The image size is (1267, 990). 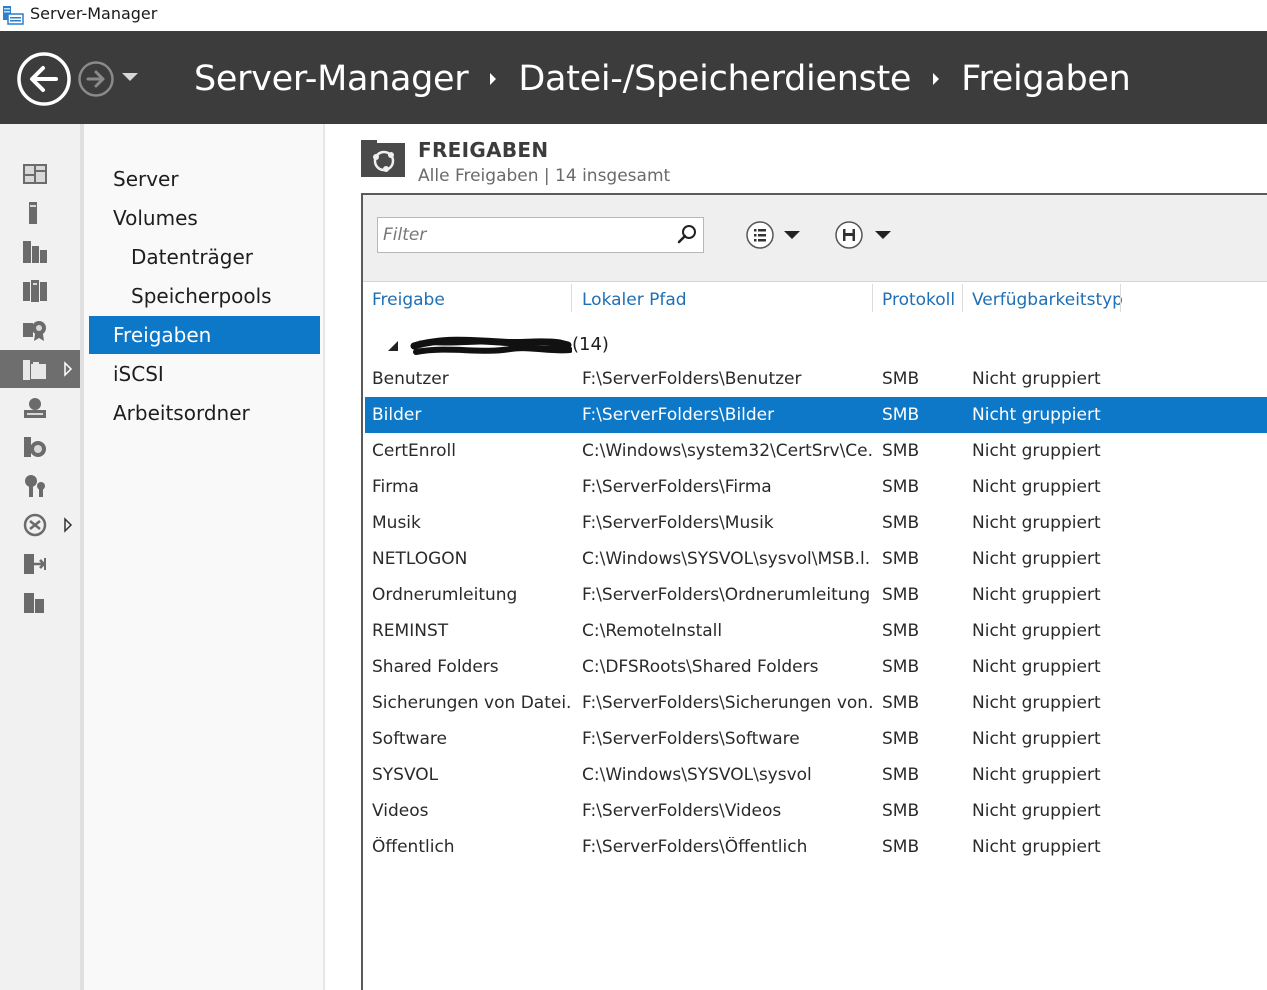 I want to click on share-name-cell: Ordnerumleitung, so click(x=445, y=595).